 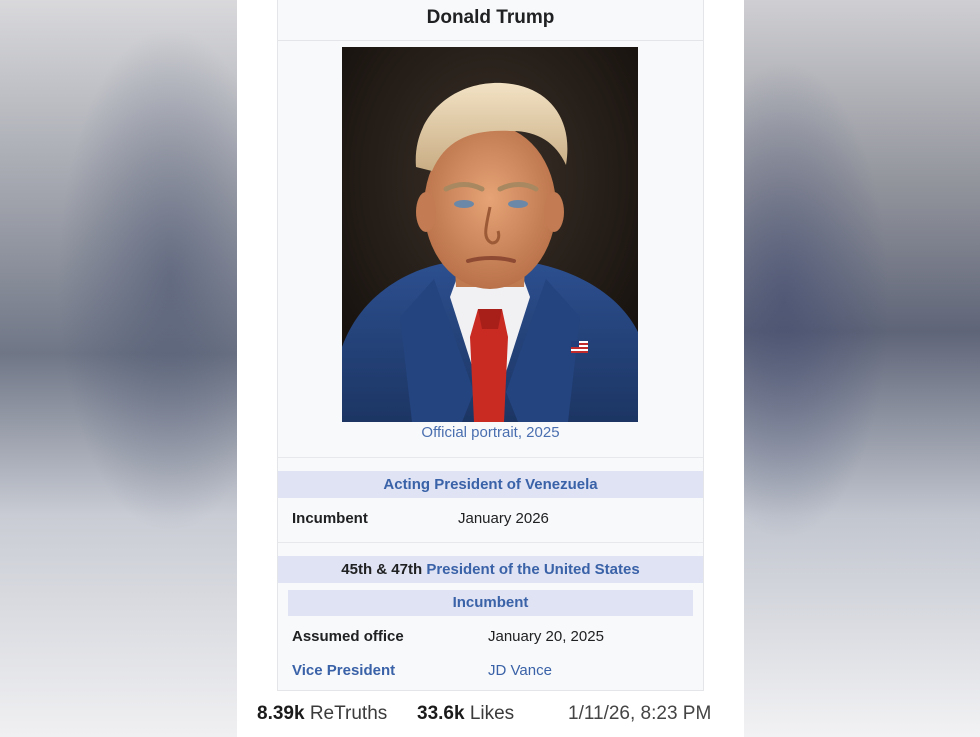 I want to click on infobox-title: Donald Trump, so click(x=490, y=20).